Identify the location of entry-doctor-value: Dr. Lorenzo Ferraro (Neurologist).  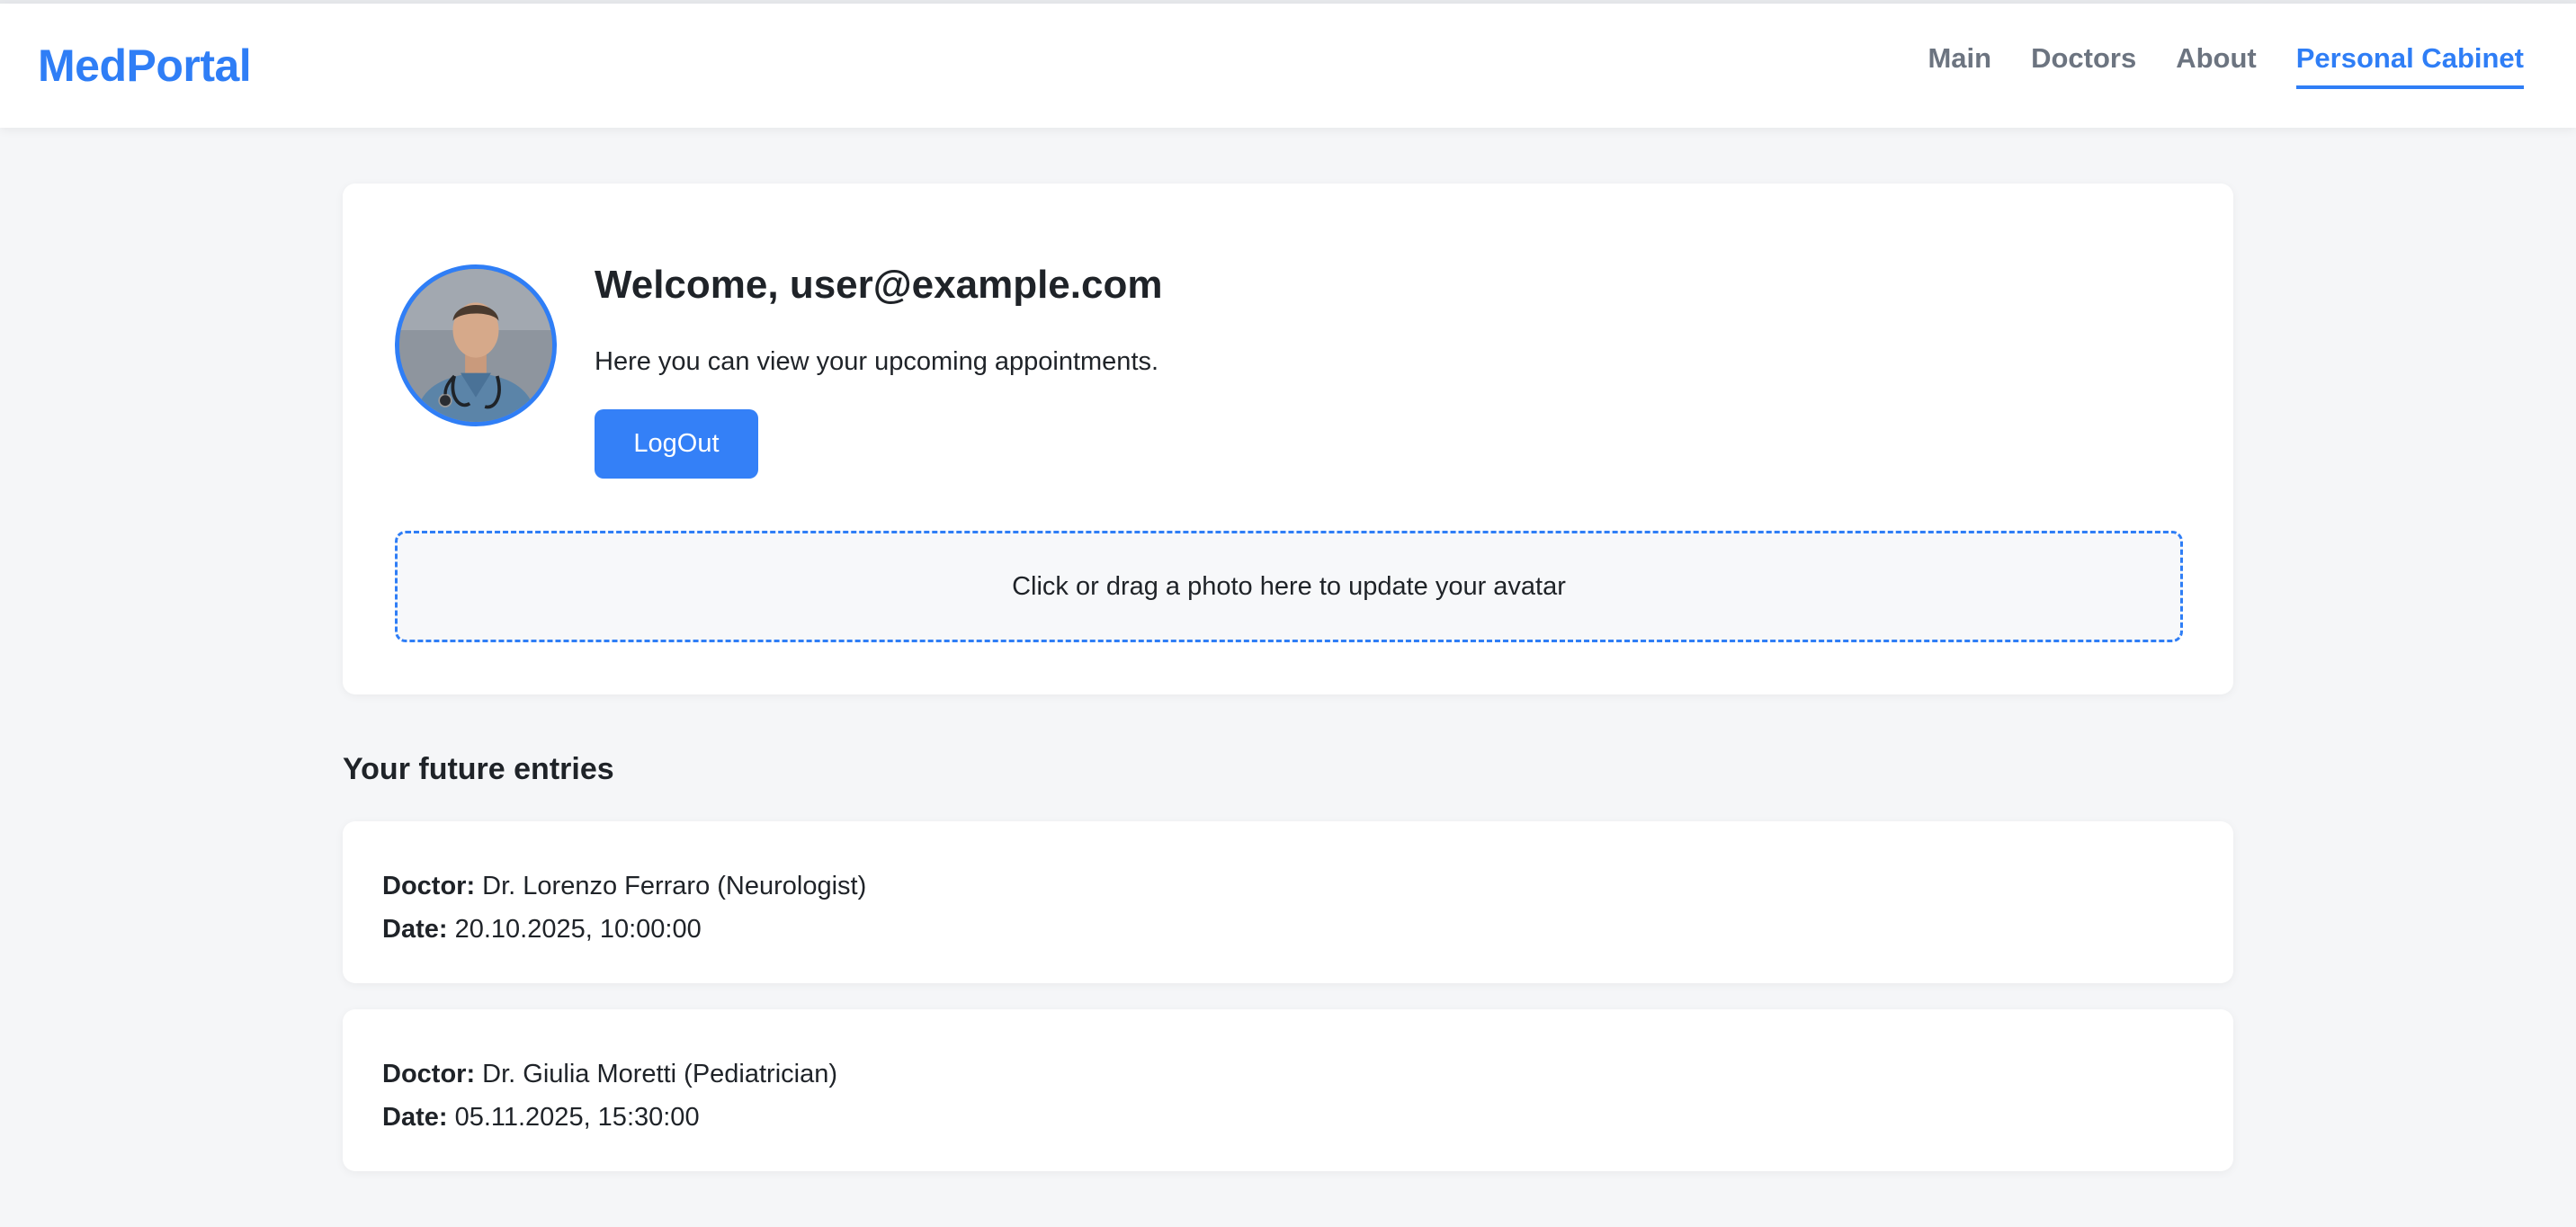
(674, 886).